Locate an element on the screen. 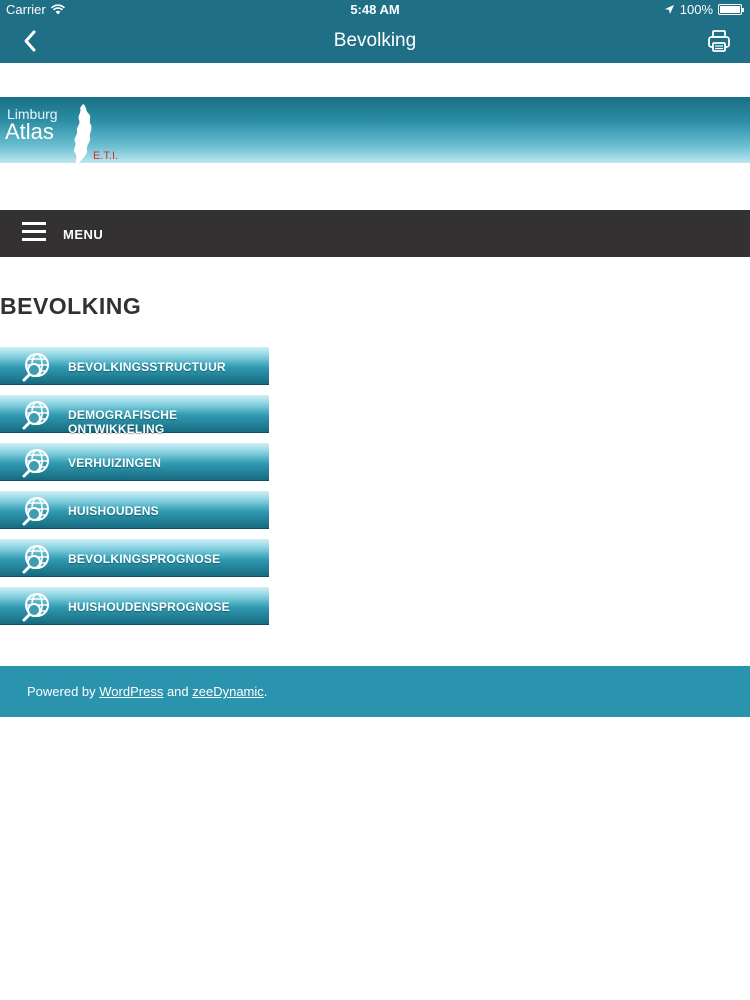 This screenshot has width=750, height=1000. status-time: 5:48 AM is located at coordinates (375, 9).